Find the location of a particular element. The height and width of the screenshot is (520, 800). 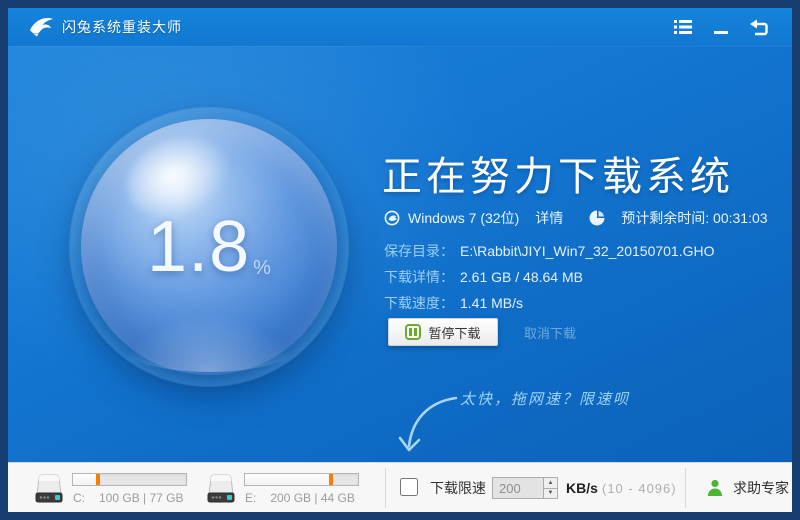

menu-icon is located at coordinates (683, 27).